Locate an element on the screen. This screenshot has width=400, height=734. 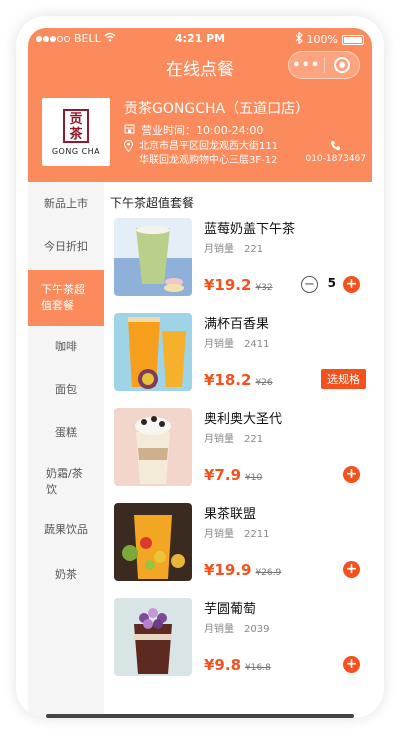
sidebar-item-label: 面包 is located at coordinates (66, 389).